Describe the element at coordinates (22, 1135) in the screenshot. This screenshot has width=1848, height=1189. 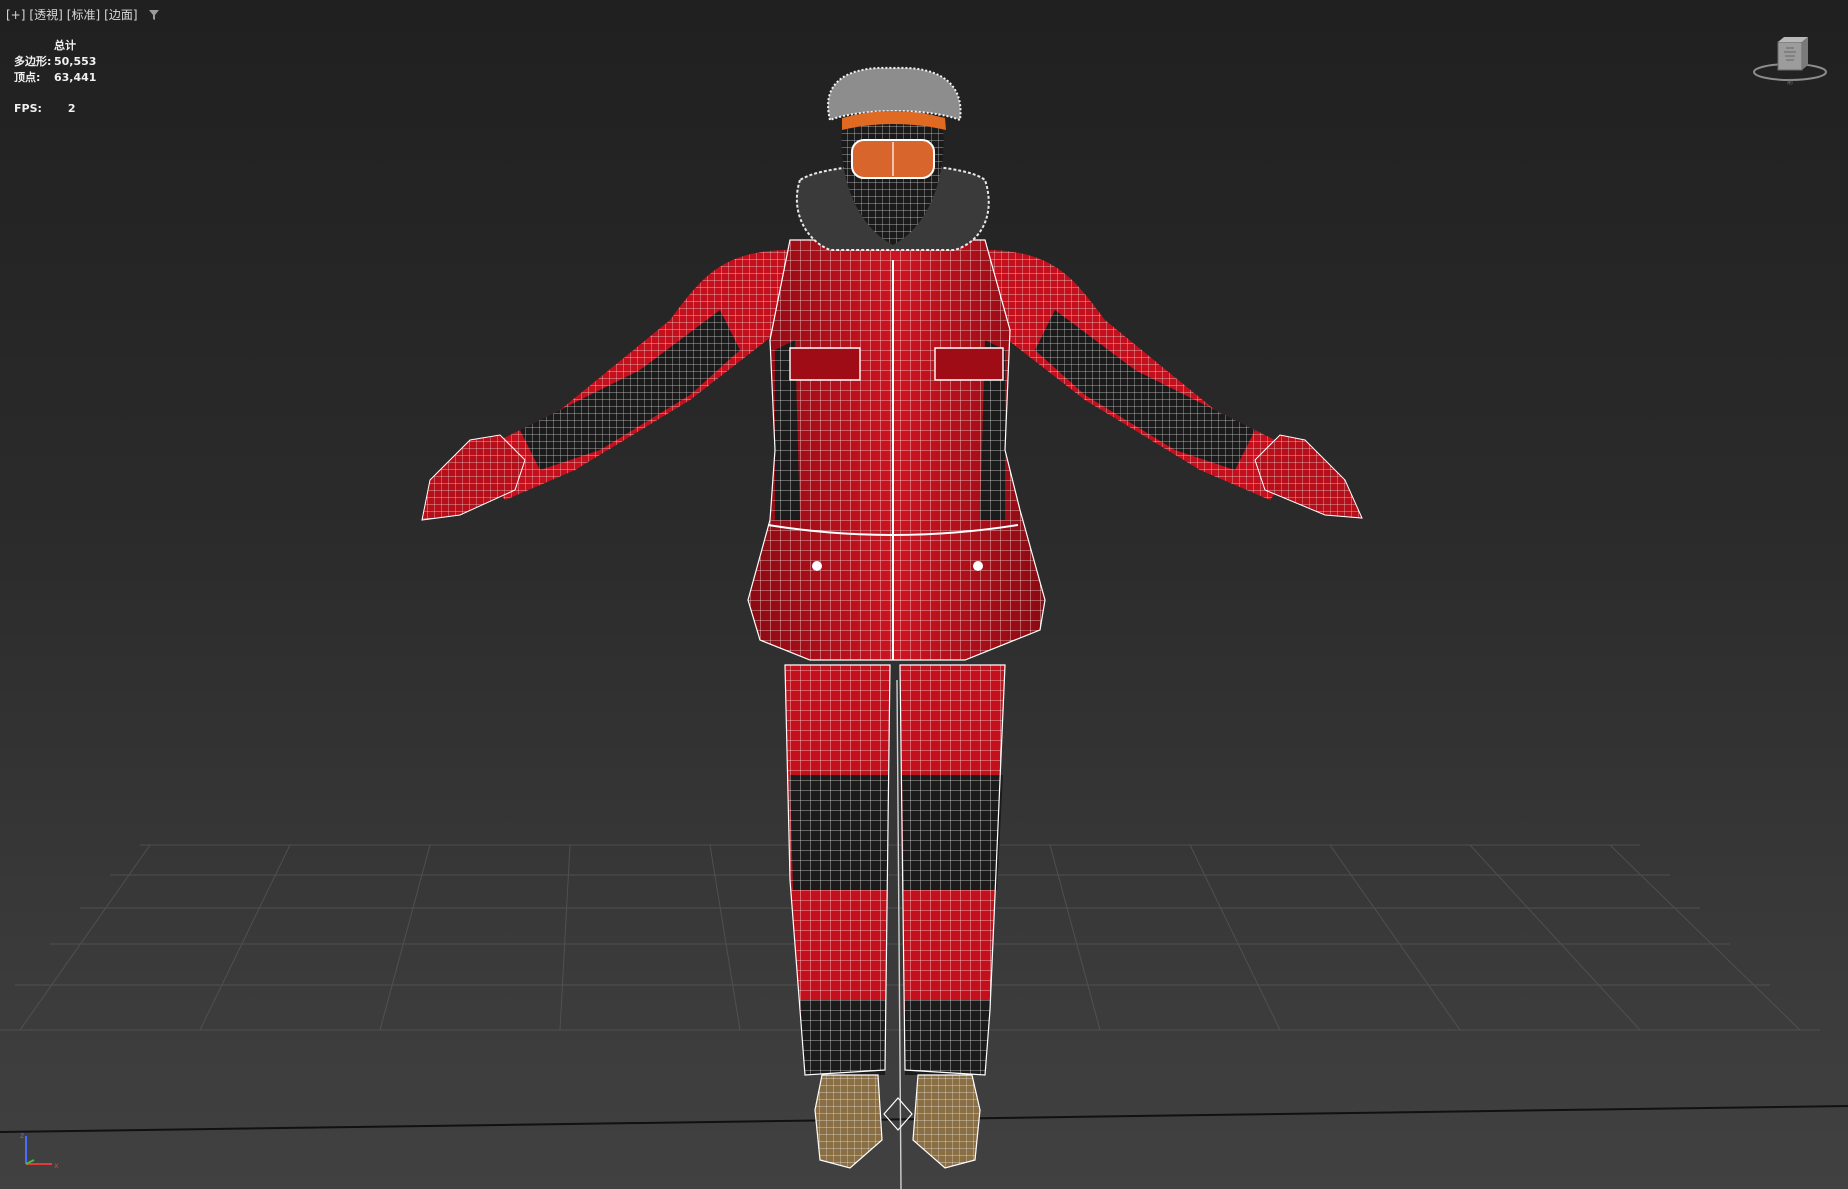
I see `svg-text: z` at that location.